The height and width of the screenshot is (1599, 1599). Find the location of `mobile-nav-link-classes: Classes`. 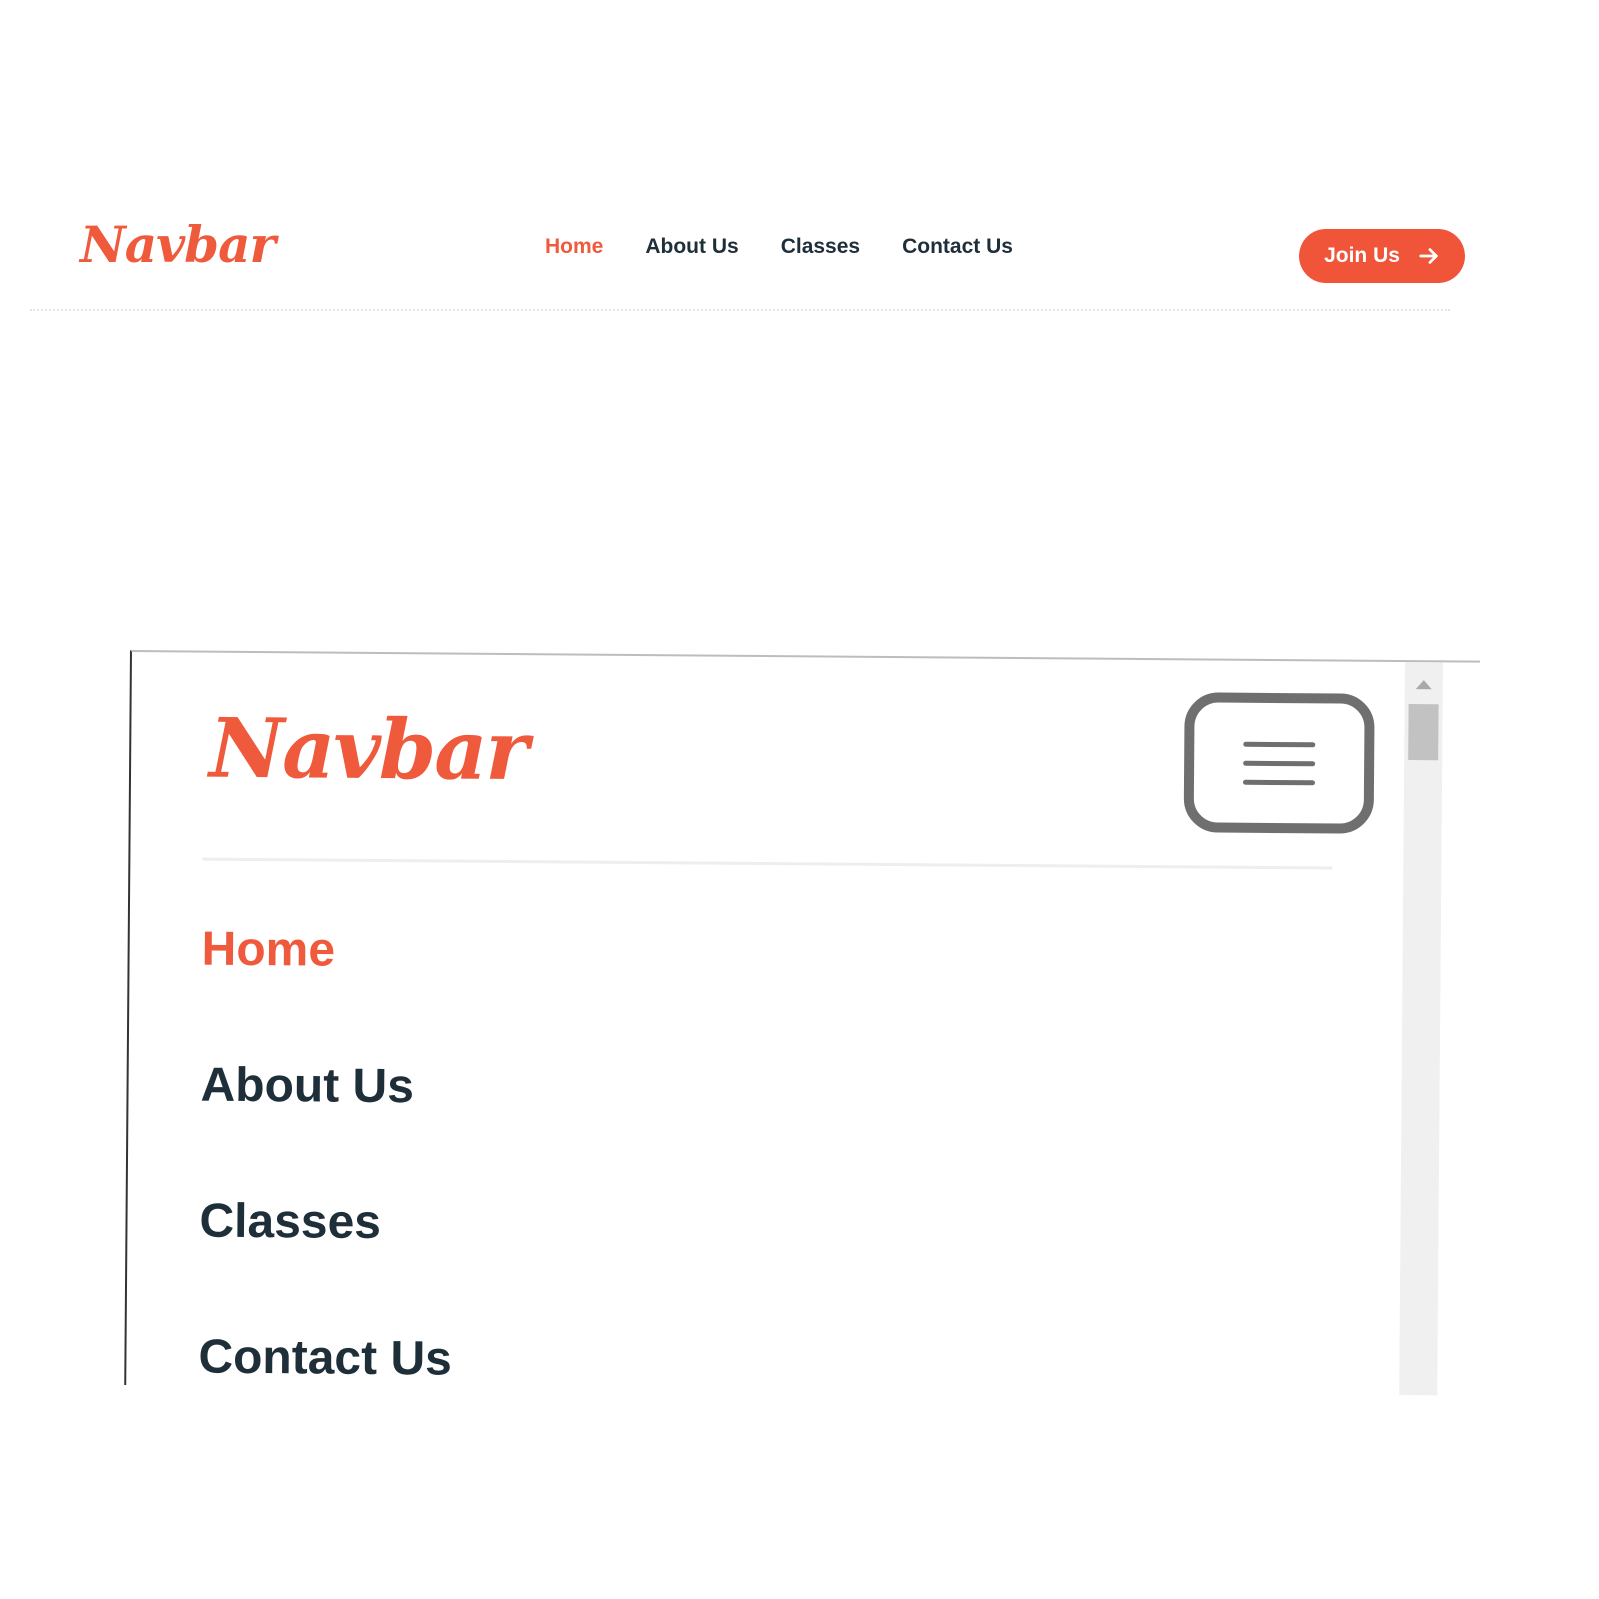

mobile-nav-link-classes: Classes is located at coordinates (326, 1222).